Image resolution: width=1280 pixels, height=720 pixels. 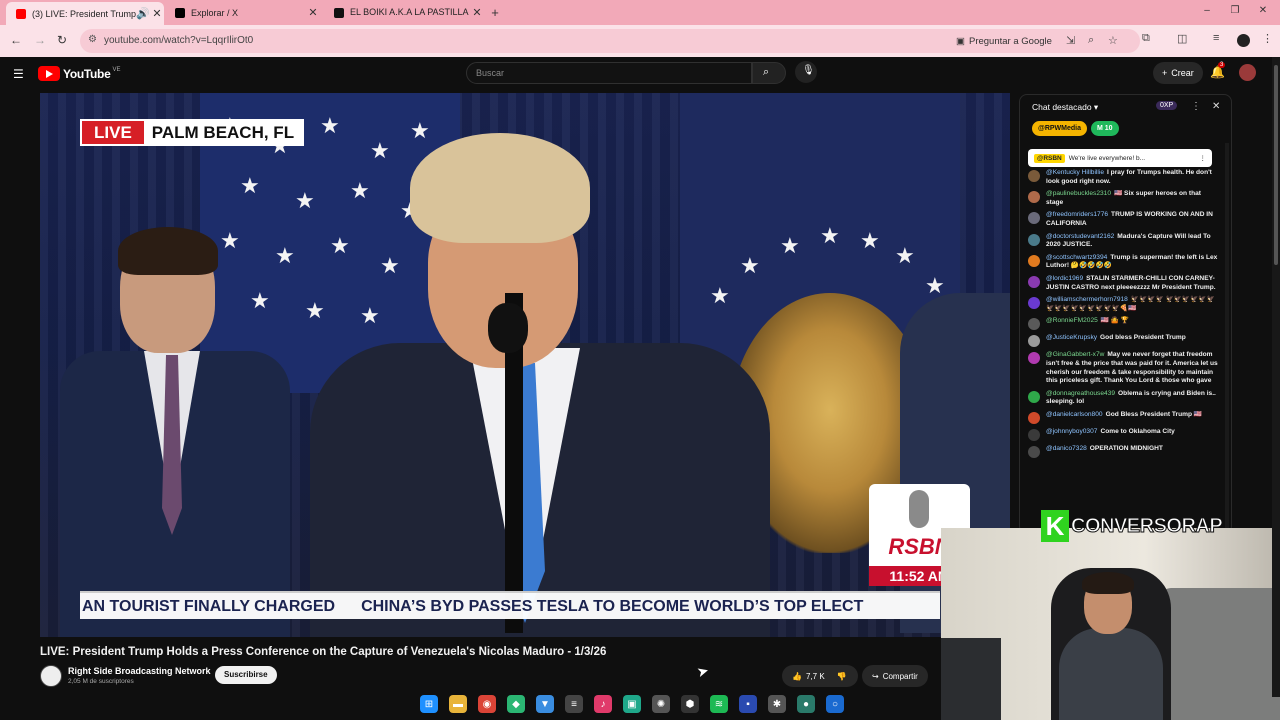 I want to click on tiktok-icon: ♪, so click(x=603, y=704).